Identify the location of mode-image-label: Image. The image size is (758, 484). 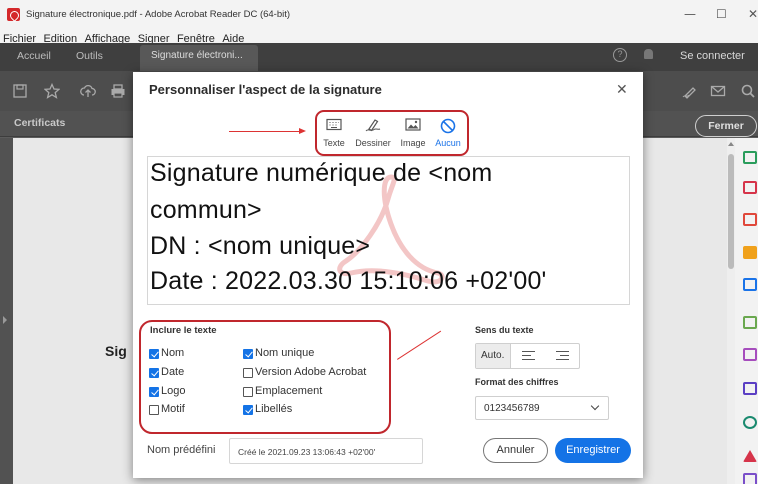
(413, 143).